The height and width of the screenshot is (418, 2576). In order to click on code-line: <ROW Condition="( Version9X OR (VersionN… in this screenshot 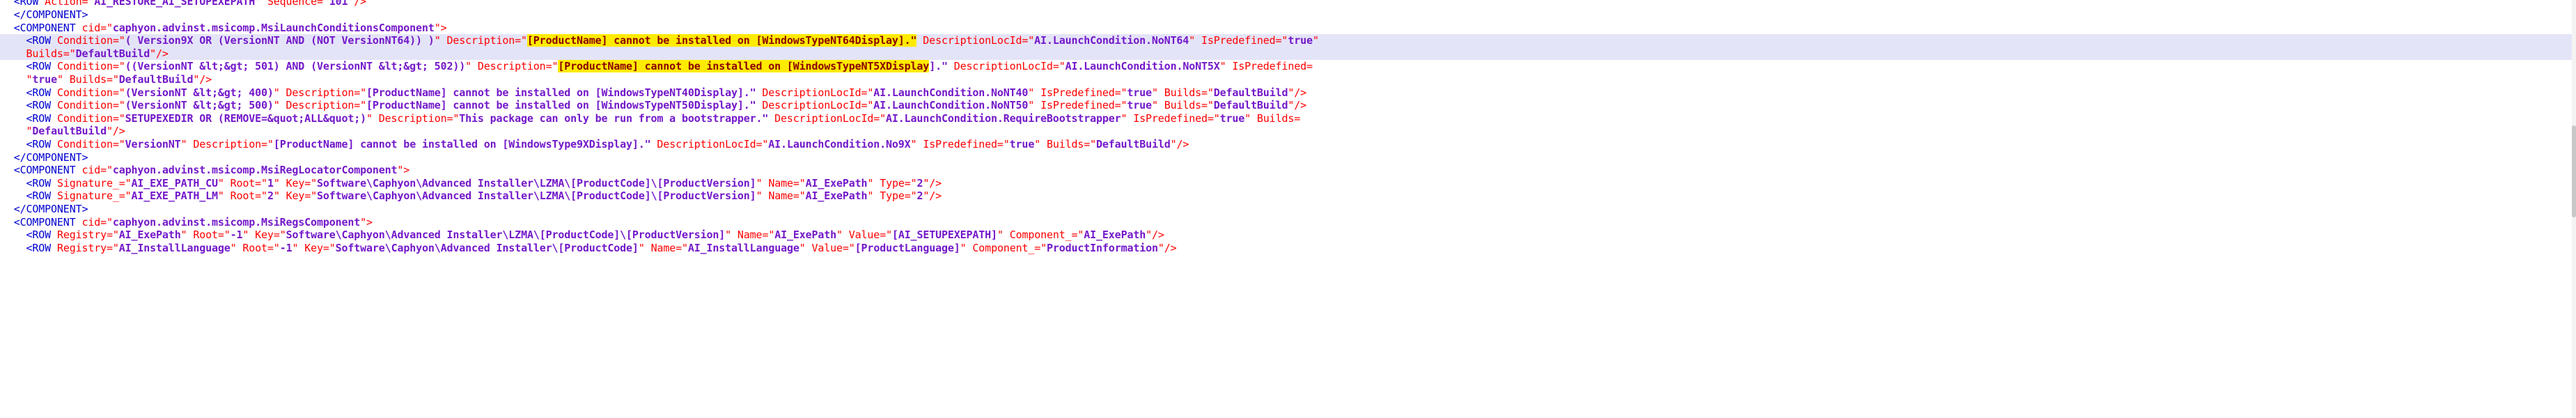, I will do `click(1288, 40)`.